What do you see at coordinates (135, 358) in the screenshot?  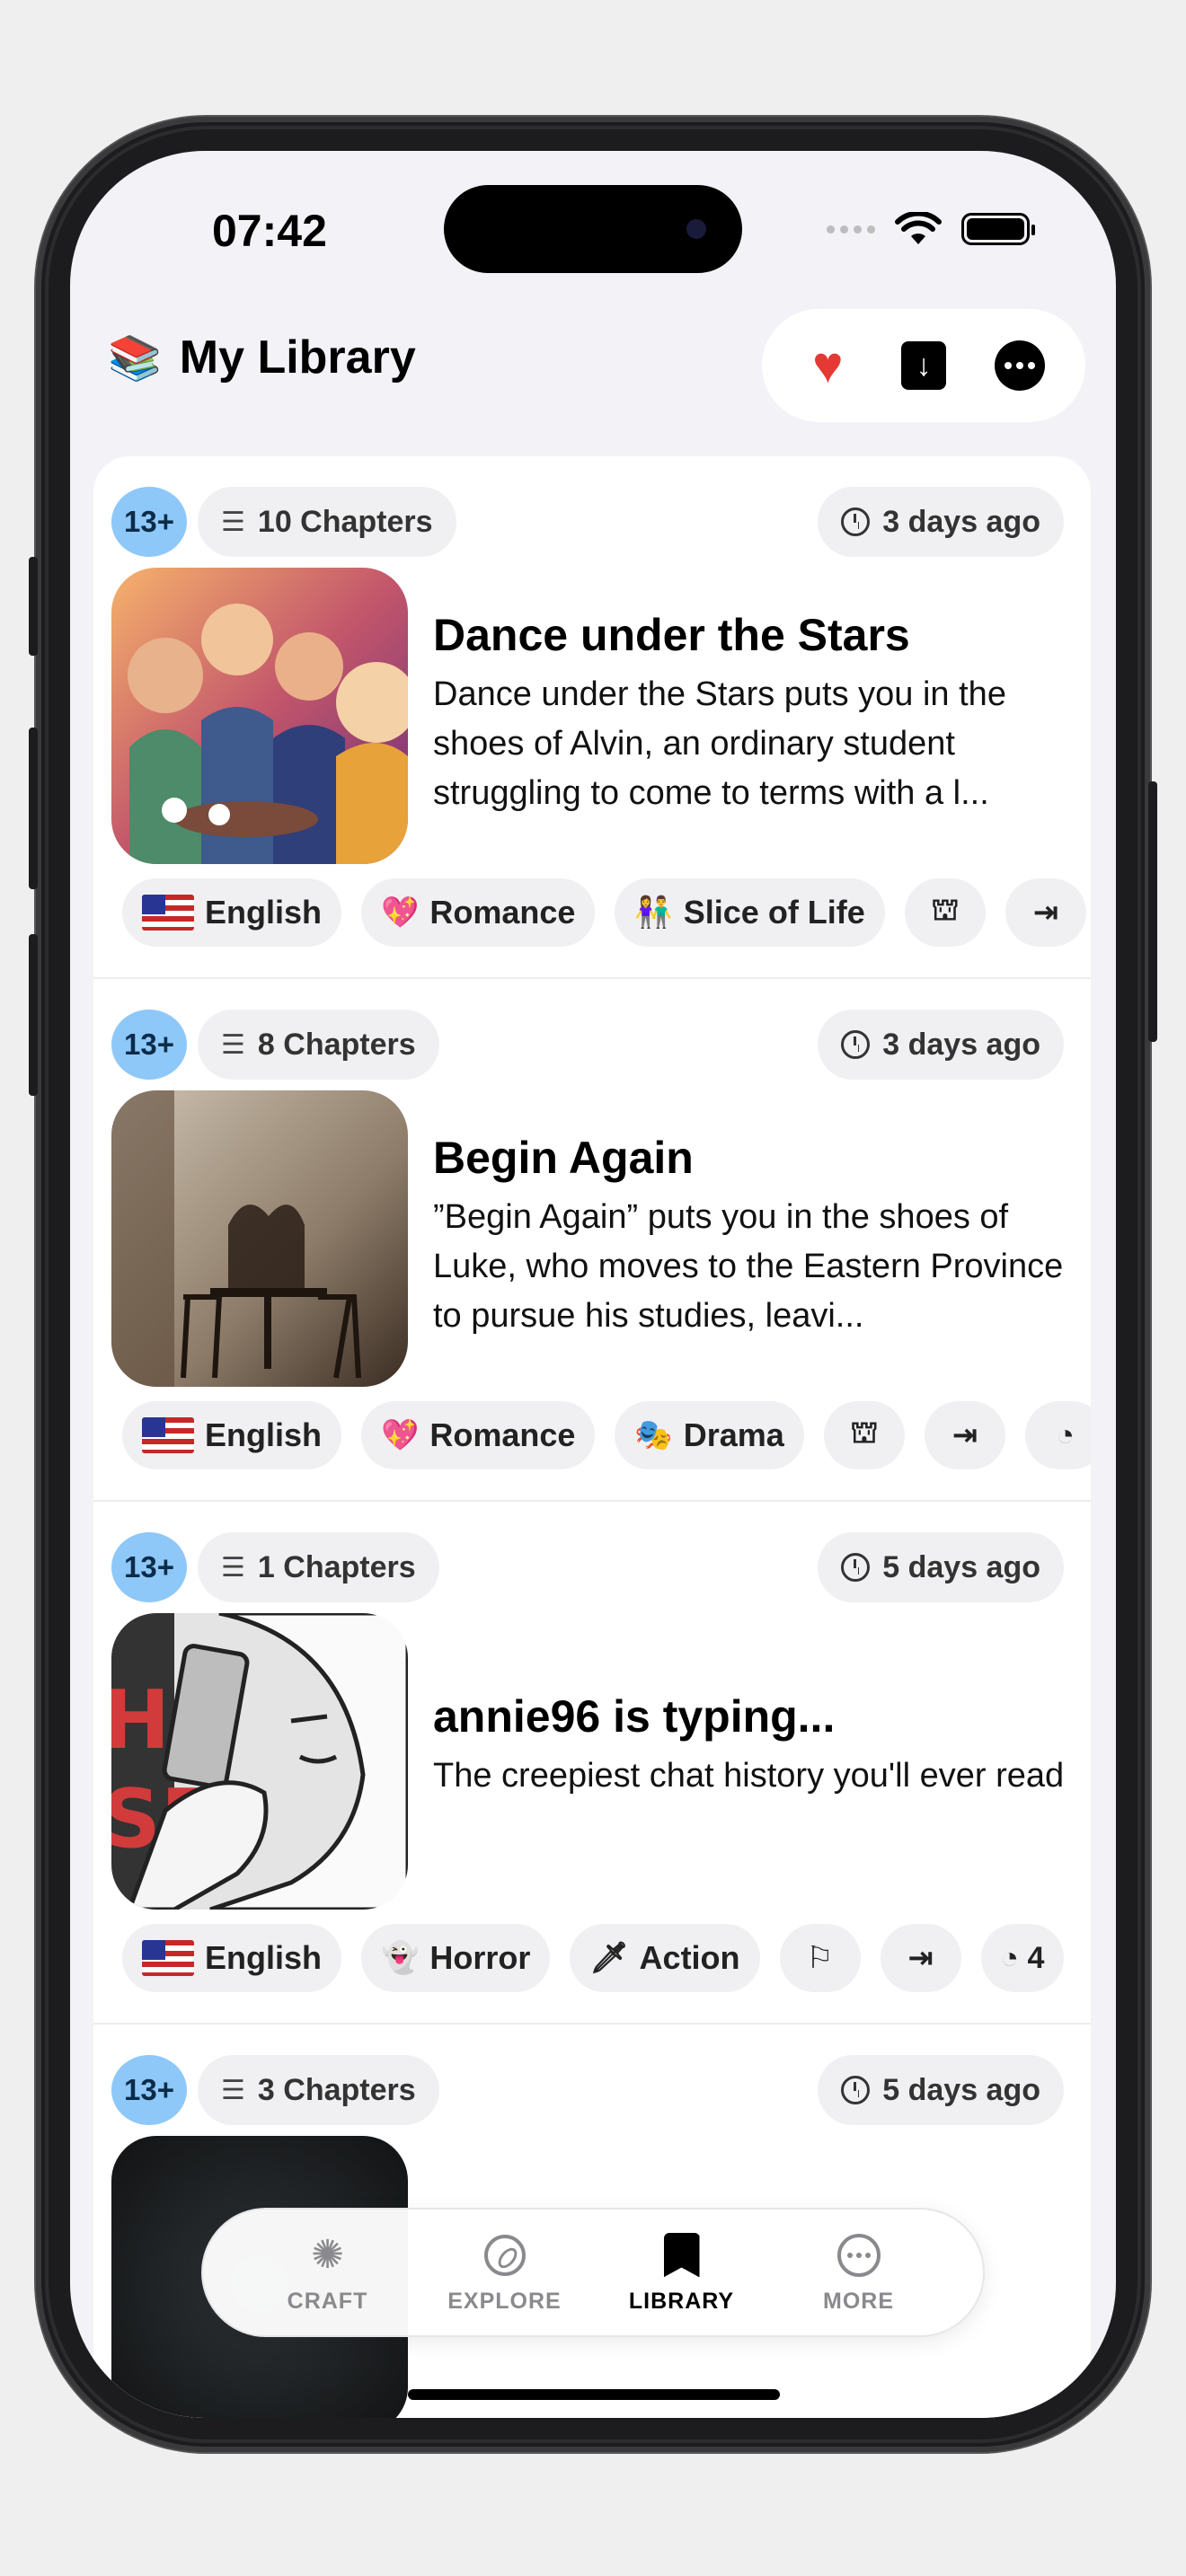 I see `books-icon: 📚` at bounding box center [135, 358].